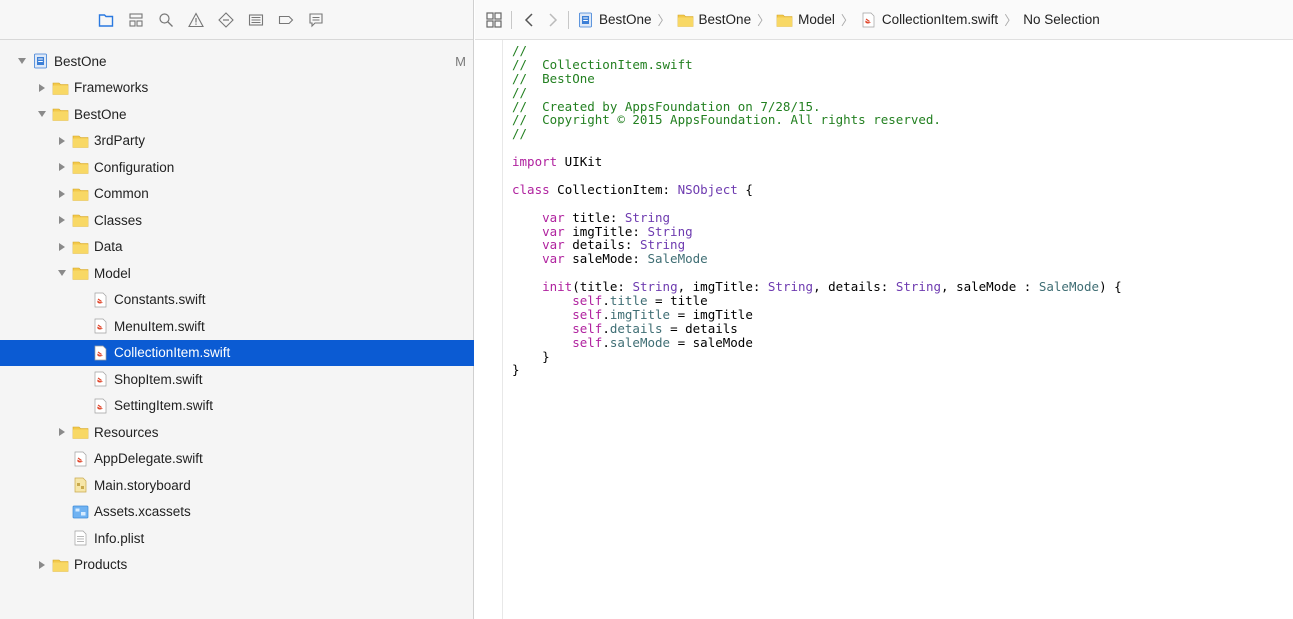 The image size is (1293, 619). What do you see at coordinates (745, 189) in the screenshot?
I see `code-token: {` at bounding box center [745, 189].